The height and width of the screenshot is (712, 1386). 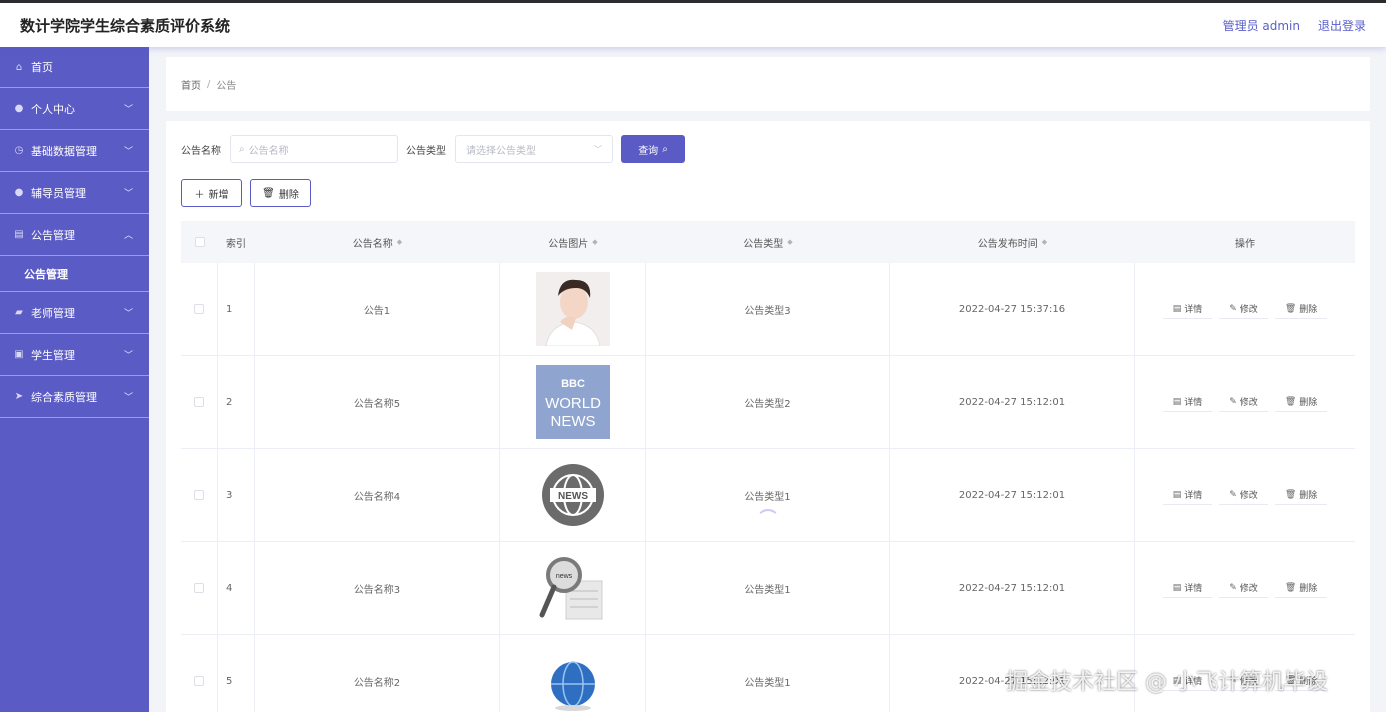 I want to click on edit-label: 修改, so click(x=1248, y=589).